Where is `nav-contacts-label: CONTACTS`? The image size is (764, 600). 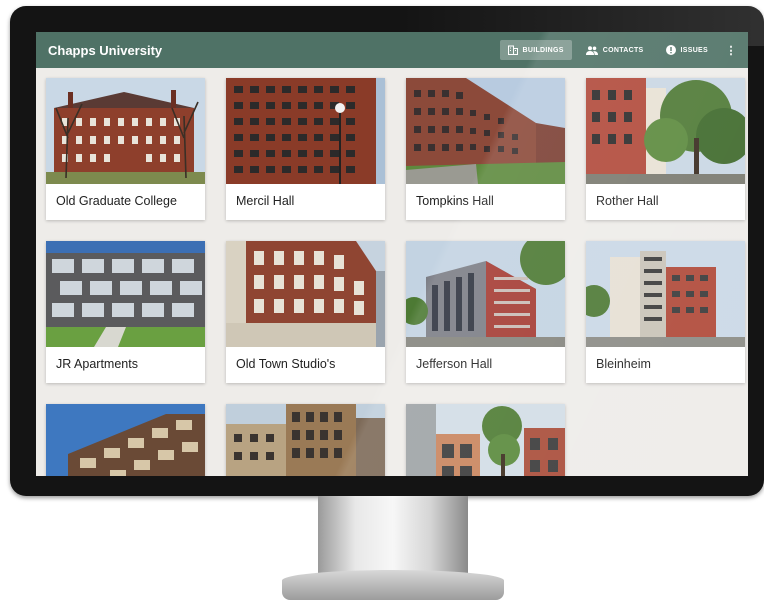 nav-contacts-label: CONTACTS is located at coordinates (623, 50).